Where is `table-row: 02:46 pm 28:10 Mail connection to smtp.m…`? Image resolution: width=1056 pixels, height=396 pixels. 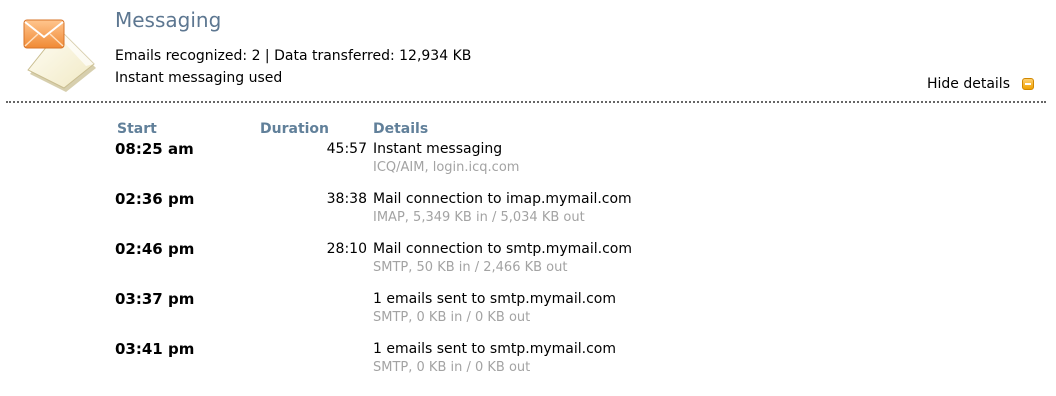
table-row: 02:46 pm 28:10 Mail connection to smtp.m… is located at coordinates (465, 264).